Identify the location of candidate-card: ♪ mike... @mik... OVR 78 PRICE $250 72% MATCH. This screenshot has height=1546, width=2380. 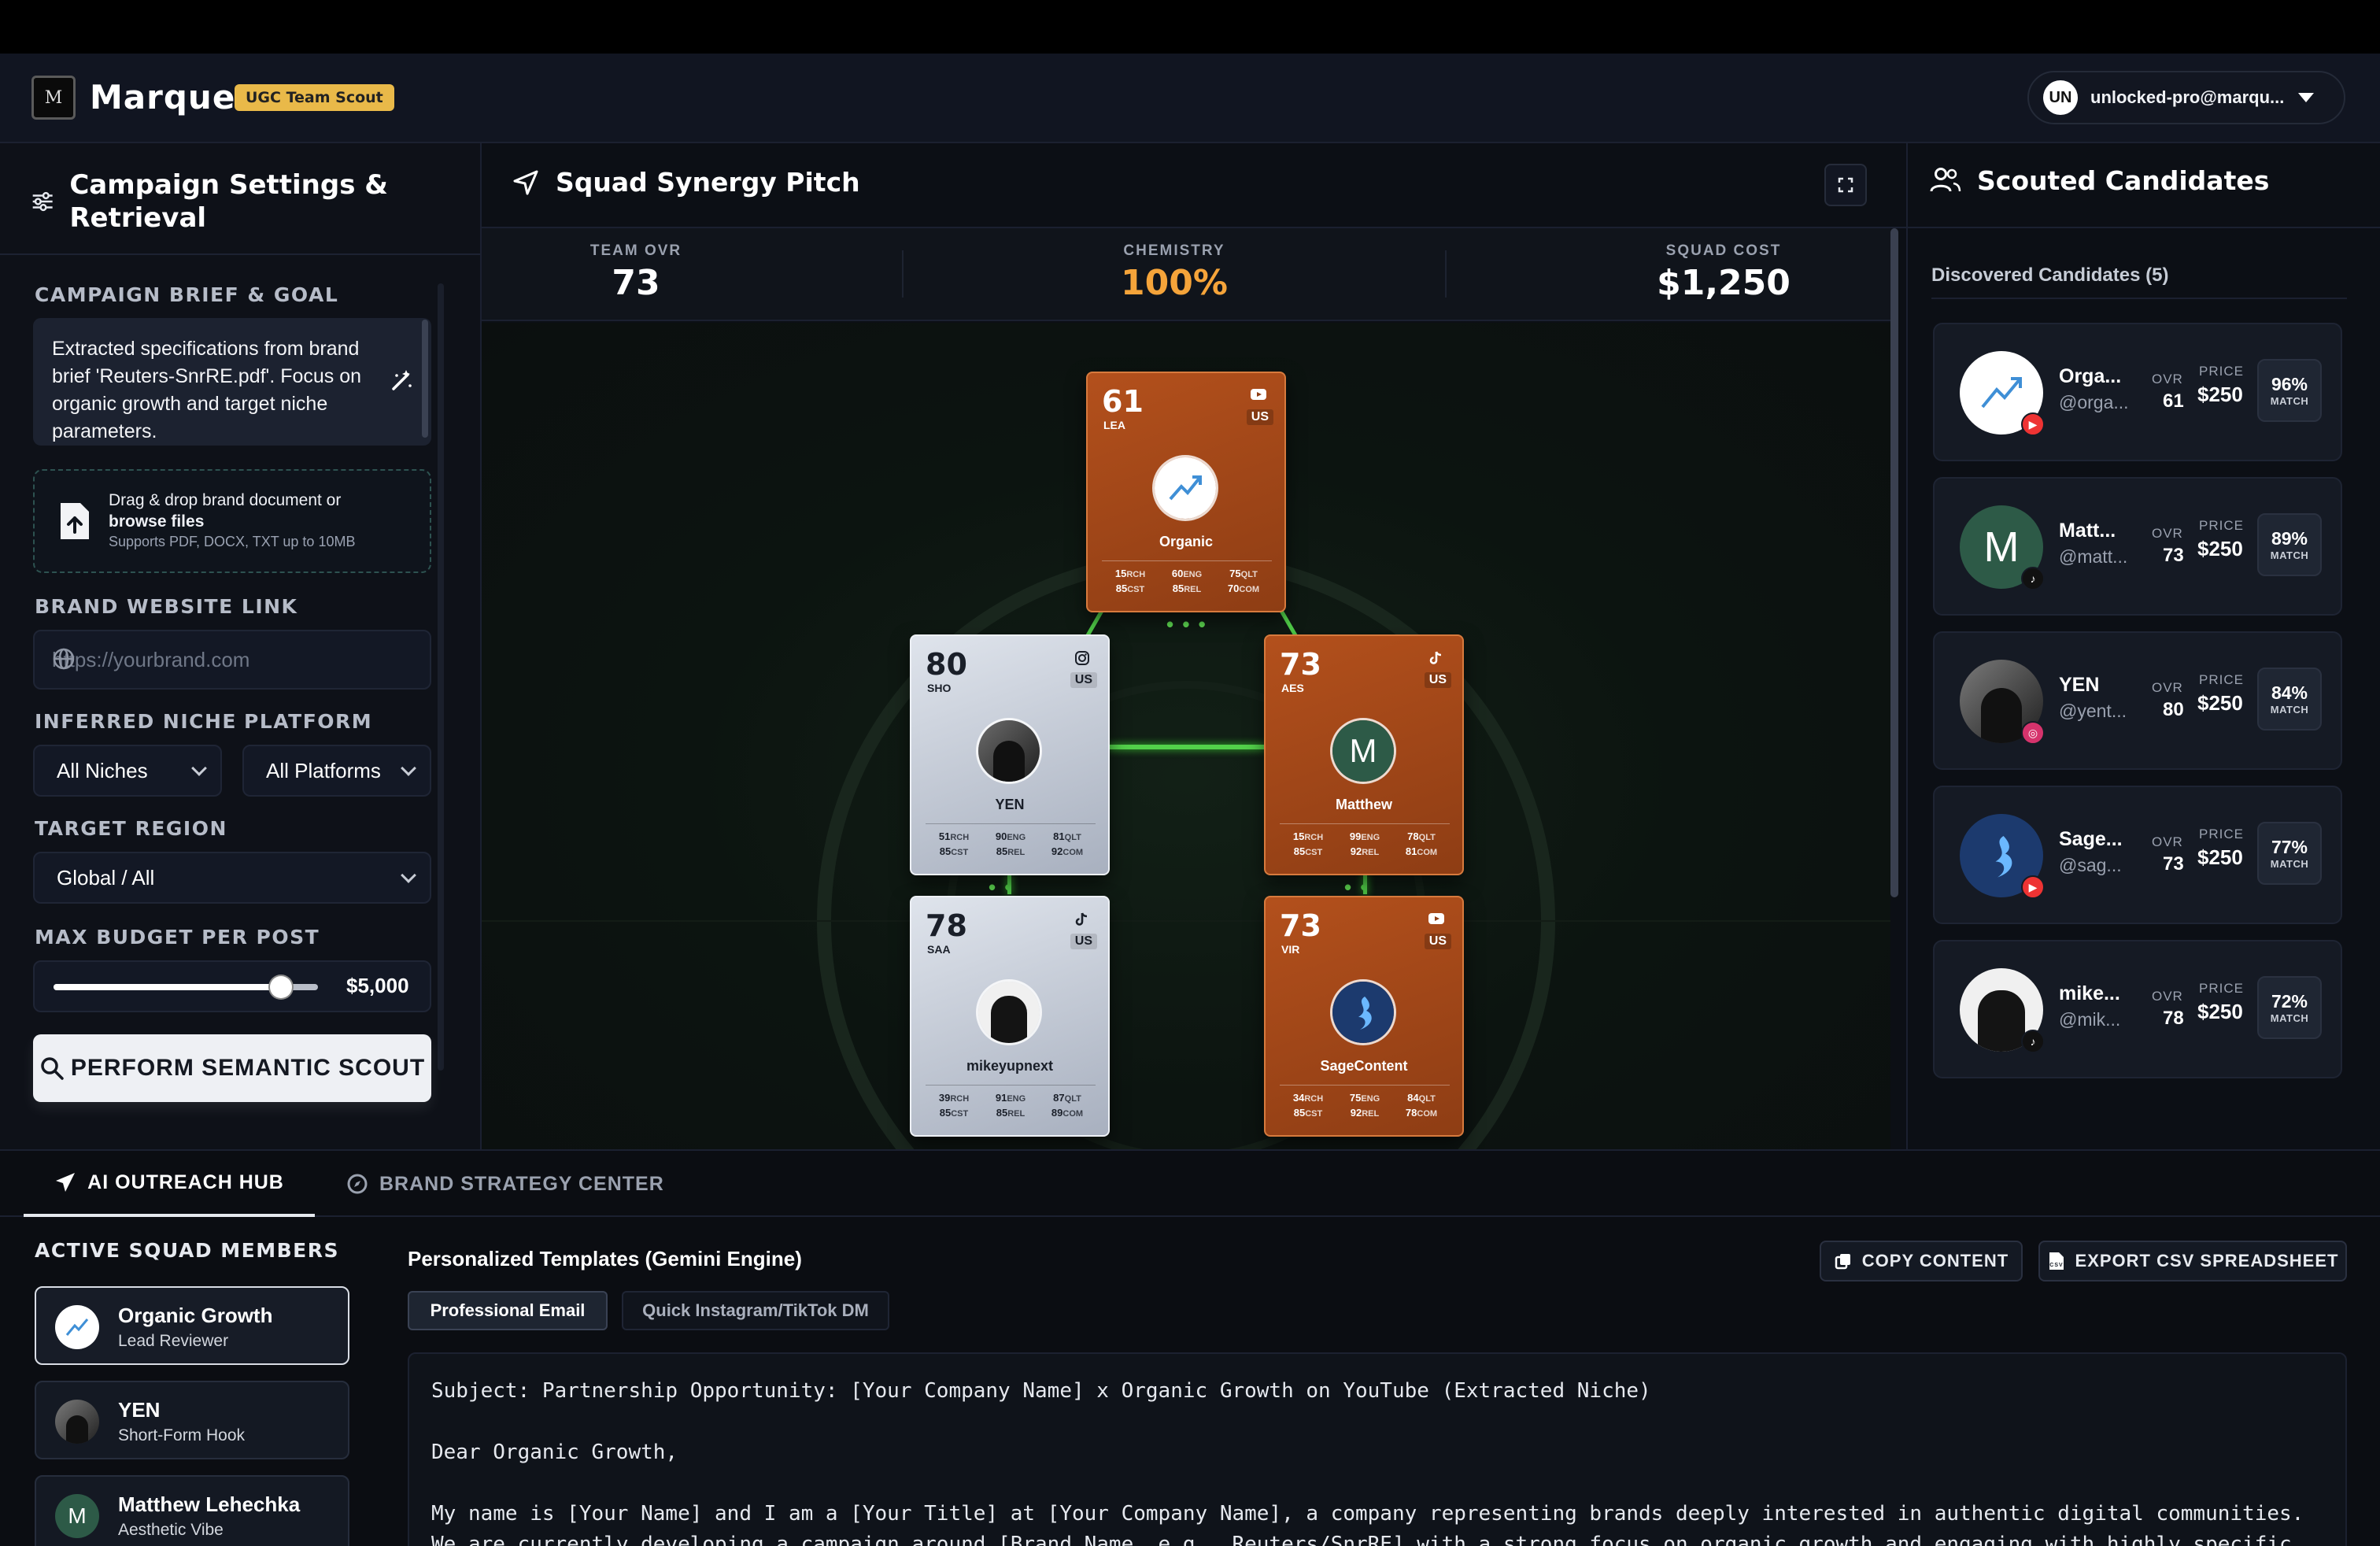
(2137, 1009).